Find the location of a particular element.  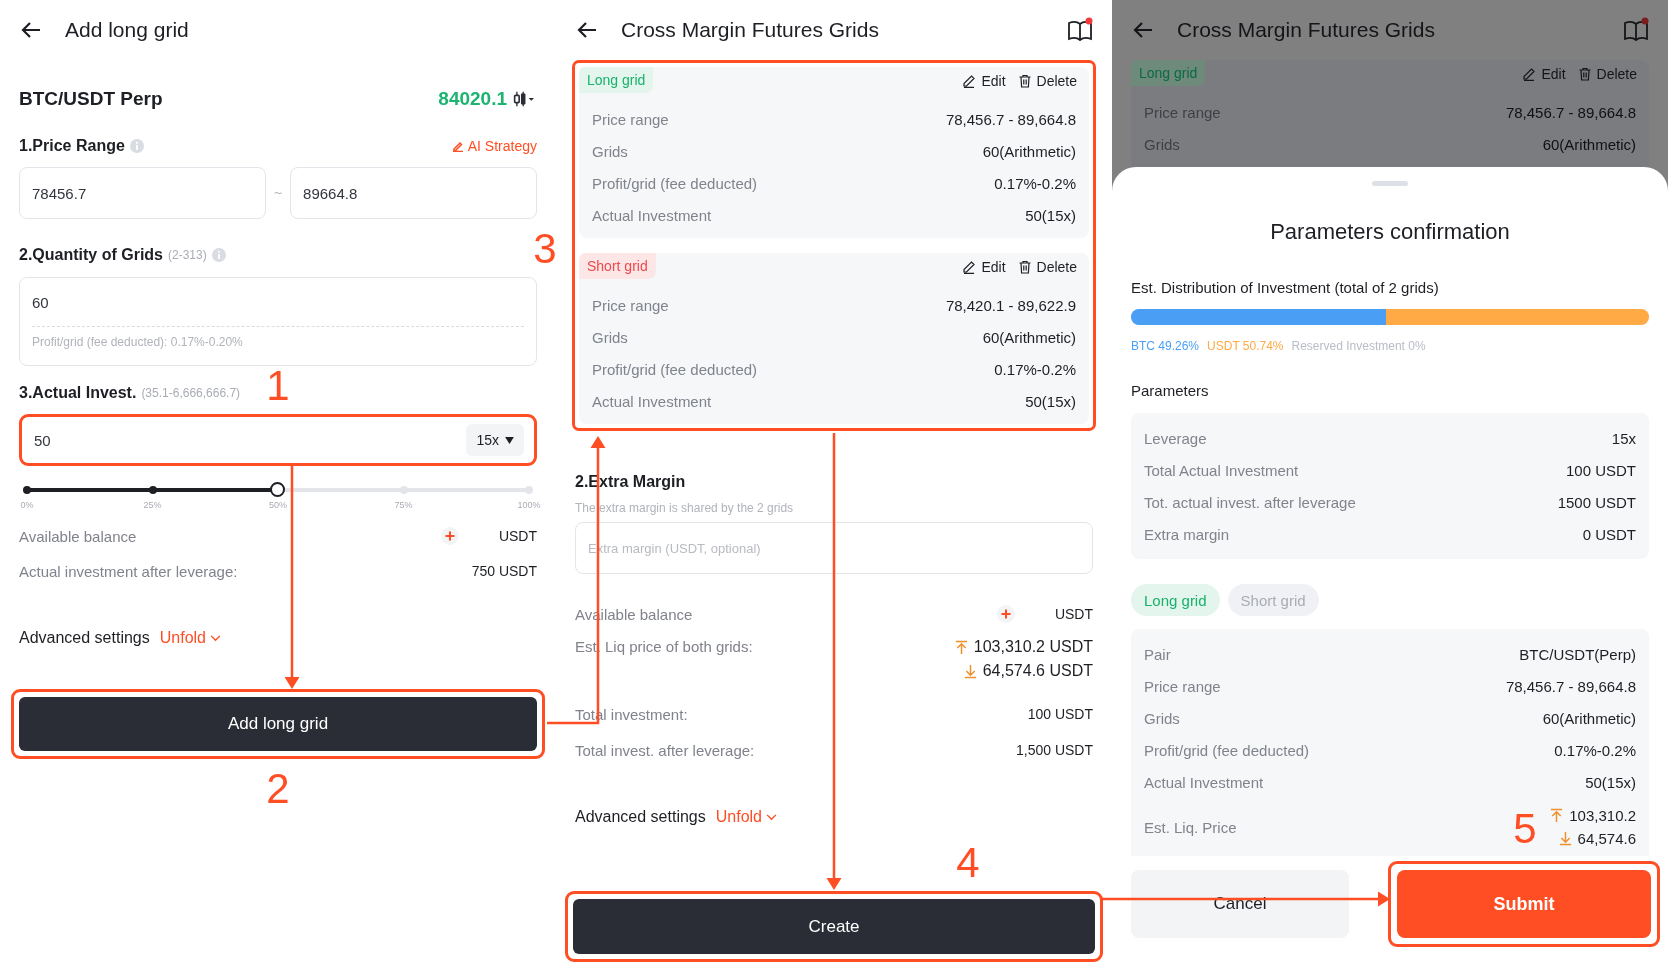

row-value: 78,420.1 - 89,622.9 is located at coordinates (1010, 305).